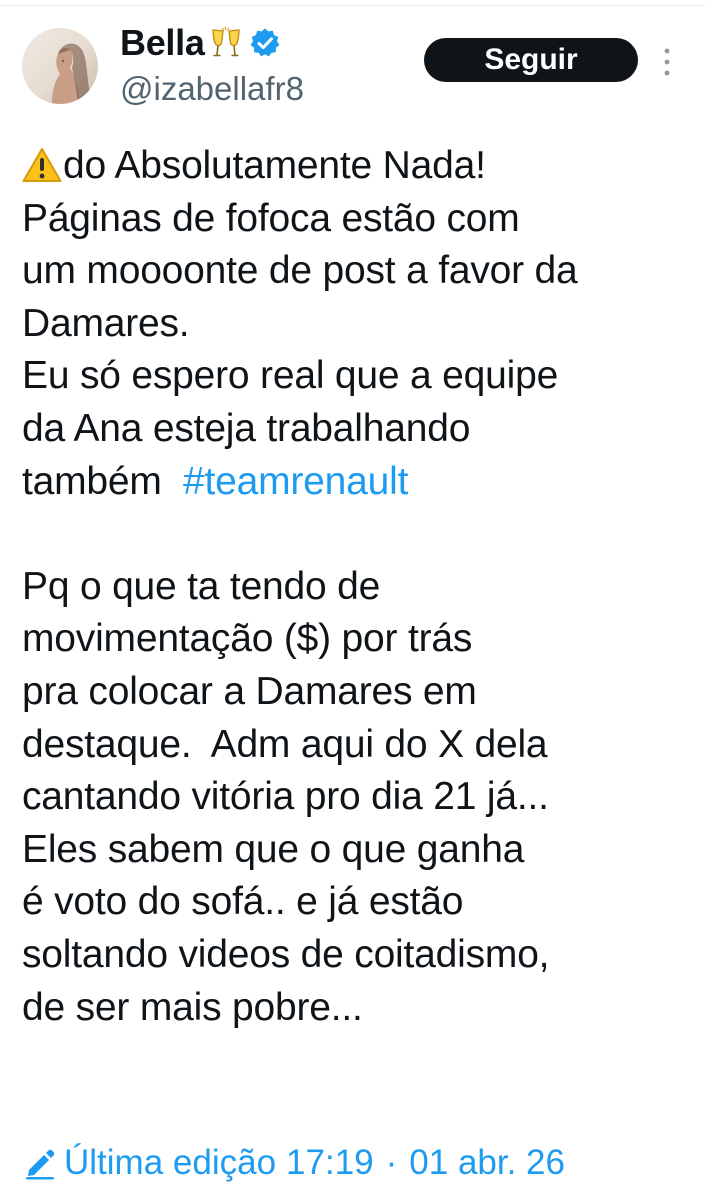 This screenshot has height=1200, width=706. Describe the element at coordinates (264, 42) in the screenshot. I see `verified-badge-icon` at that location.